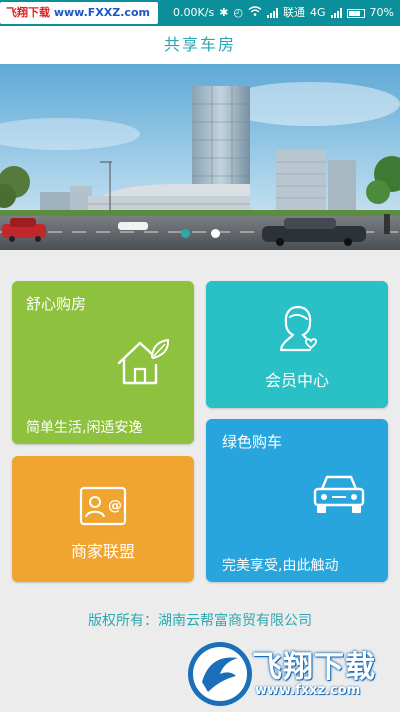  I want to click on page-title: 共享车房, so click(199, 44).